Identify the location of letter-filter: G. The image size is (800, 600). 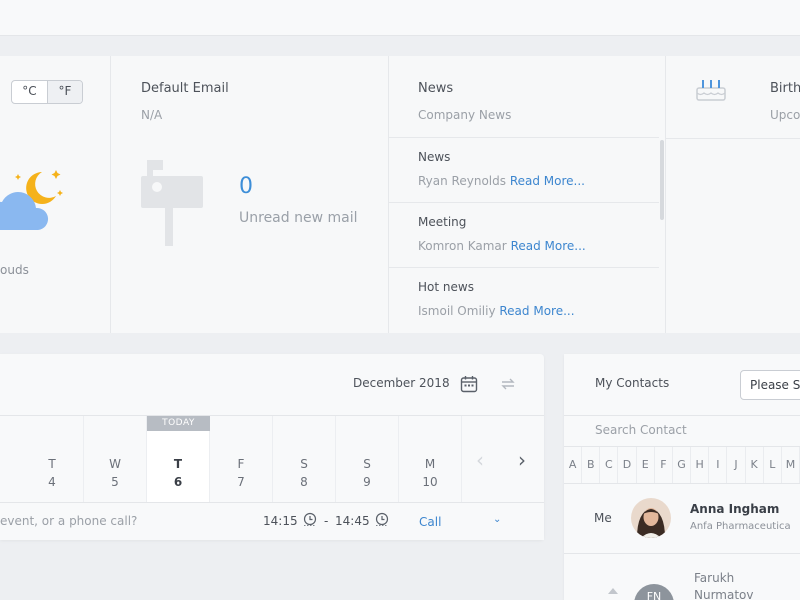
(682, 465).